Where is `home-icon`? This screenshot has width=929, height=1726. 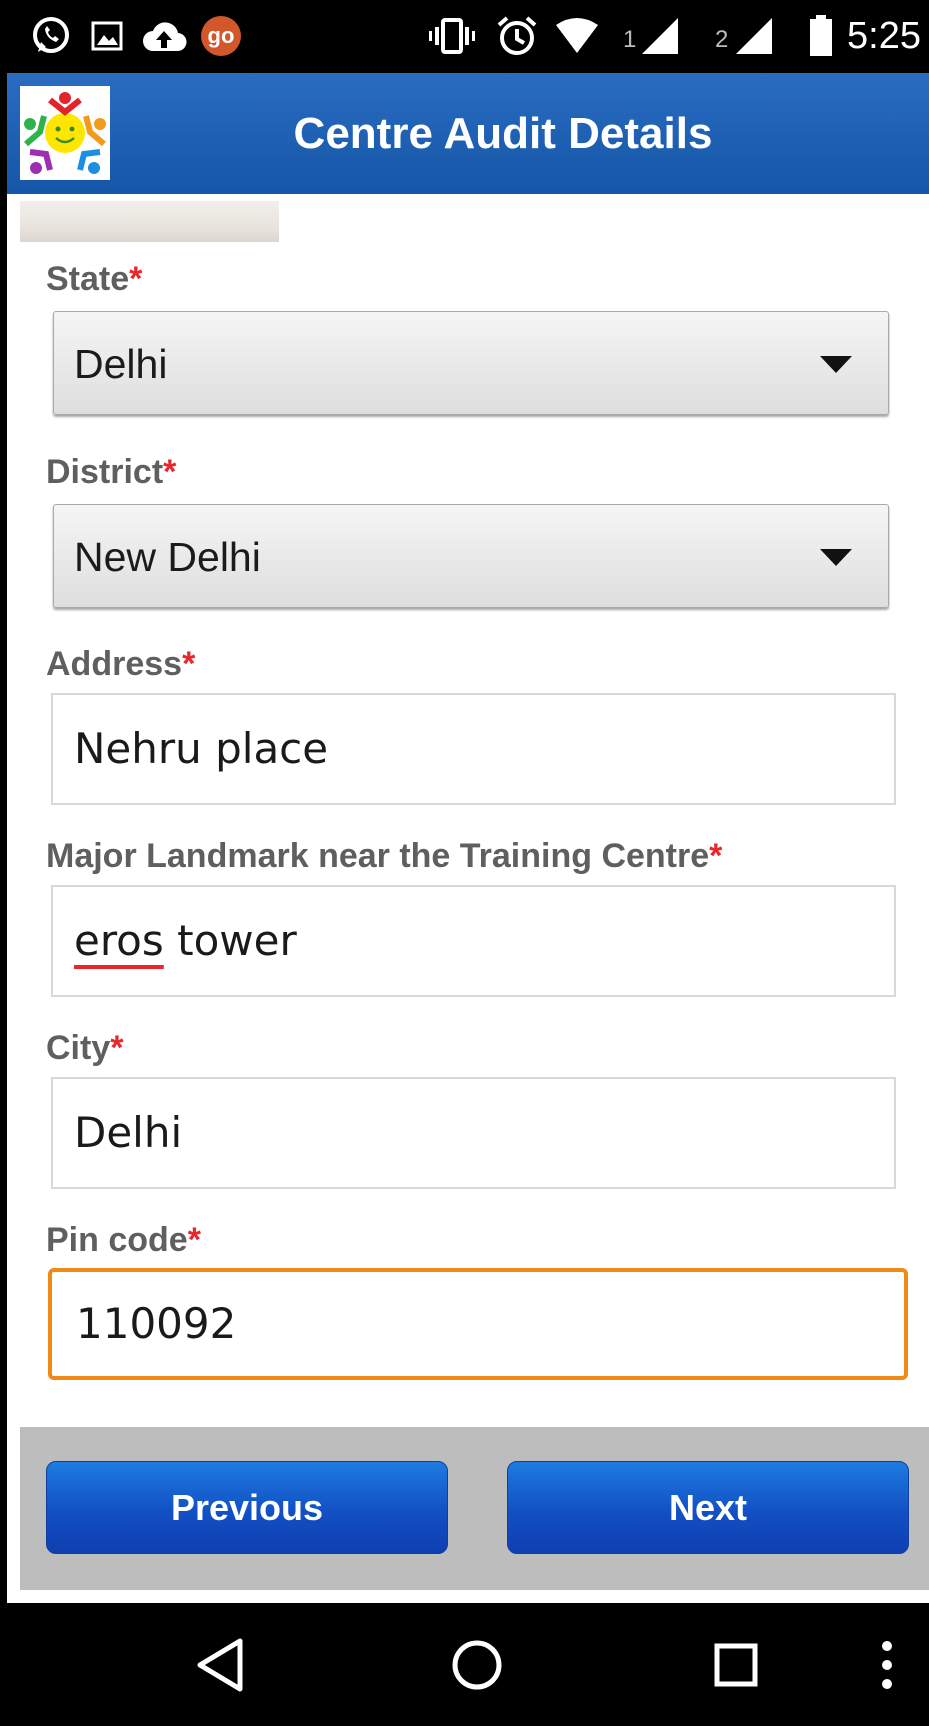 home-icon is located at coordinates (477, 1665).